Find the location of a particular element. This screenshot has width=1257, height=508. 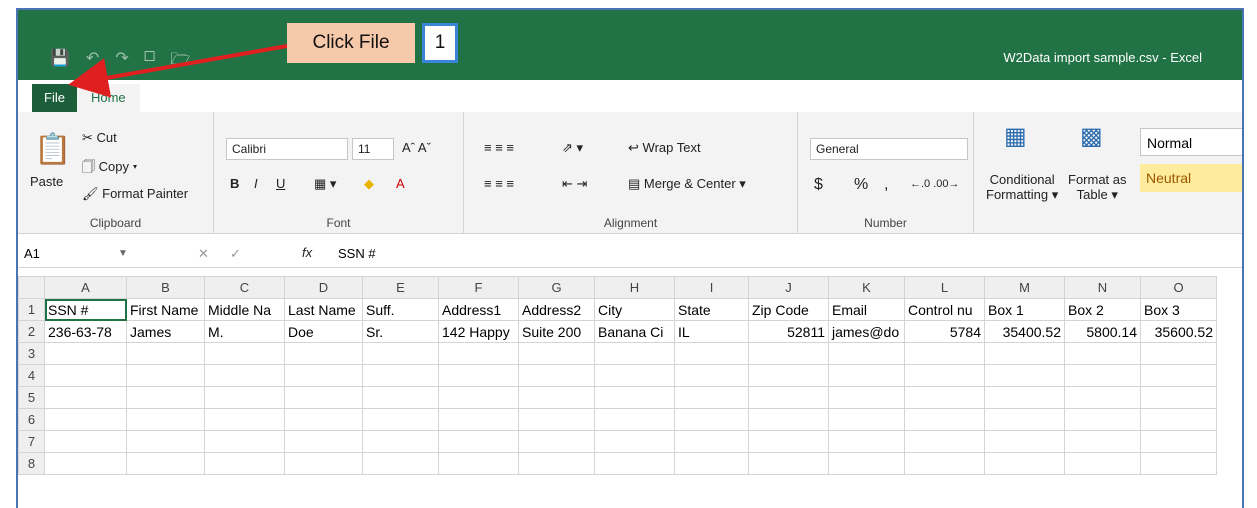

cell: Sr. is located at coordinates (400, 331).